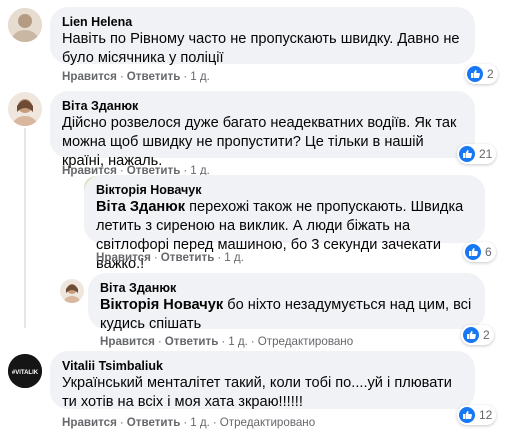 This screenshot has width=525, height=434. What do you see at coordinates (161, 305) in the screenshot?
I see `mention-link: Вікторія Новачук` at bounding box center [161, 305].